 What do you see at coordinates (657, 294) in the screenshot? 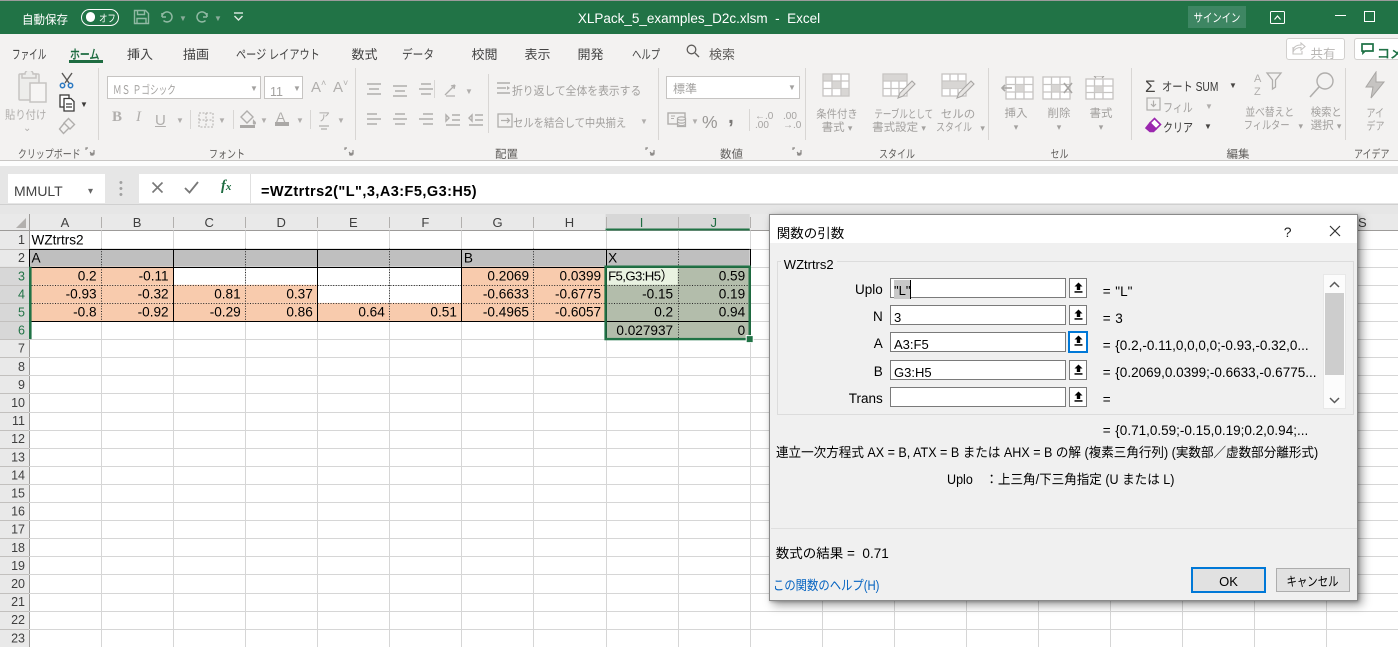
I see `svg-text: -0.15` at bounding box center [657, 294].